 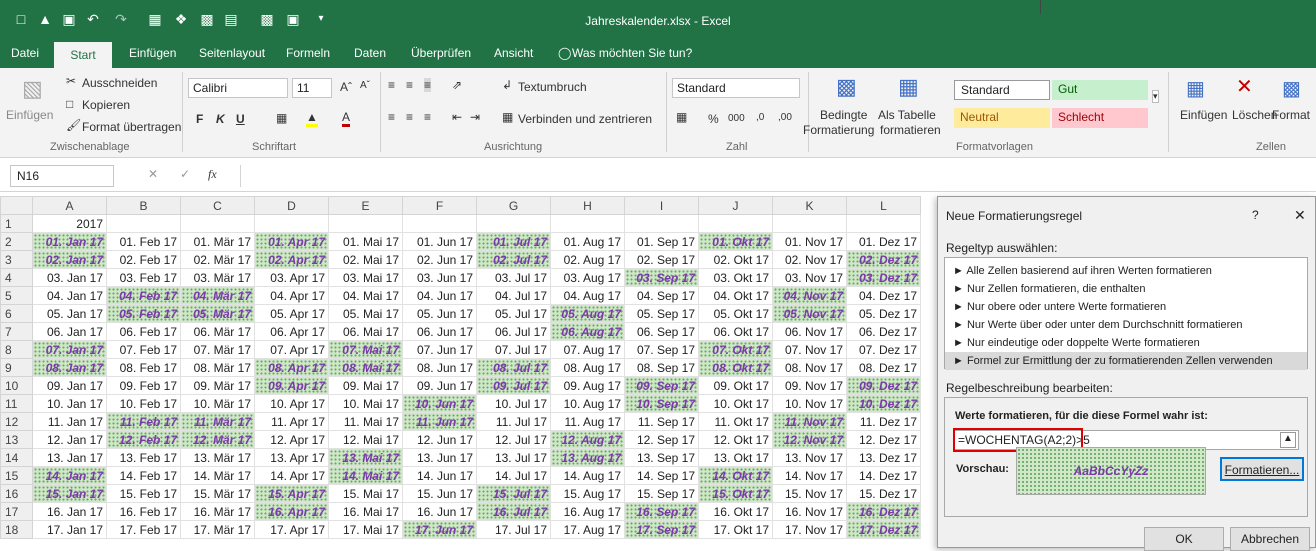 I want to click on row-header: 12, so click(x=16, y=421).